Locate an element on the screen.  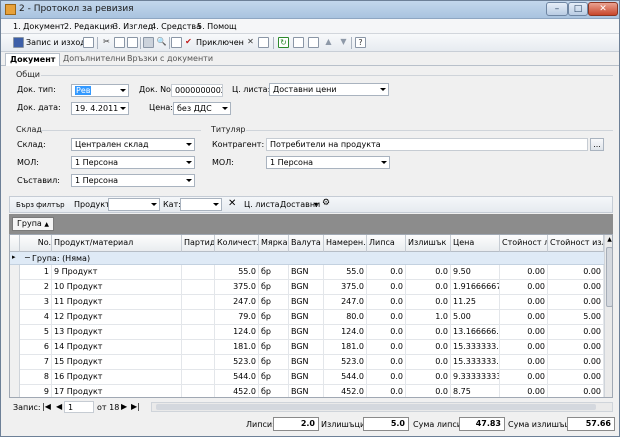
maximize-button: □ is located at coordinates (578, 9).